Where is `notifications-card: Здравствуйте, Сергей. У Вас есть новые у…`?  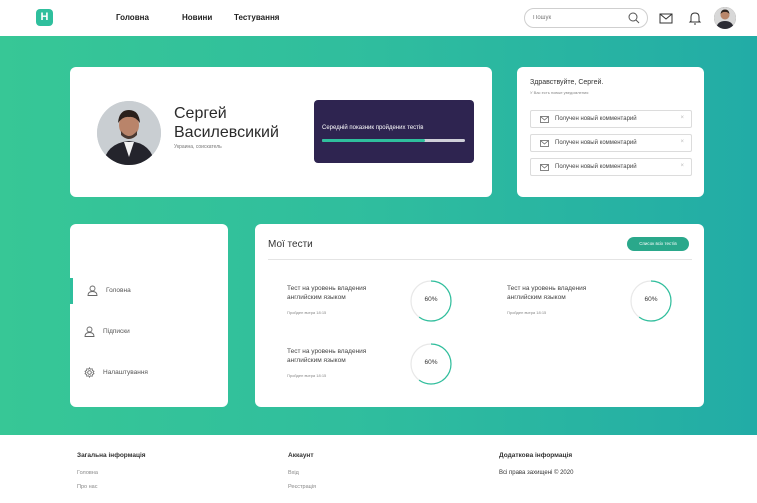 notifications-card: Здравствуйте, Сергей. У Вас есть новые у… is located at coordinates (610, 132).